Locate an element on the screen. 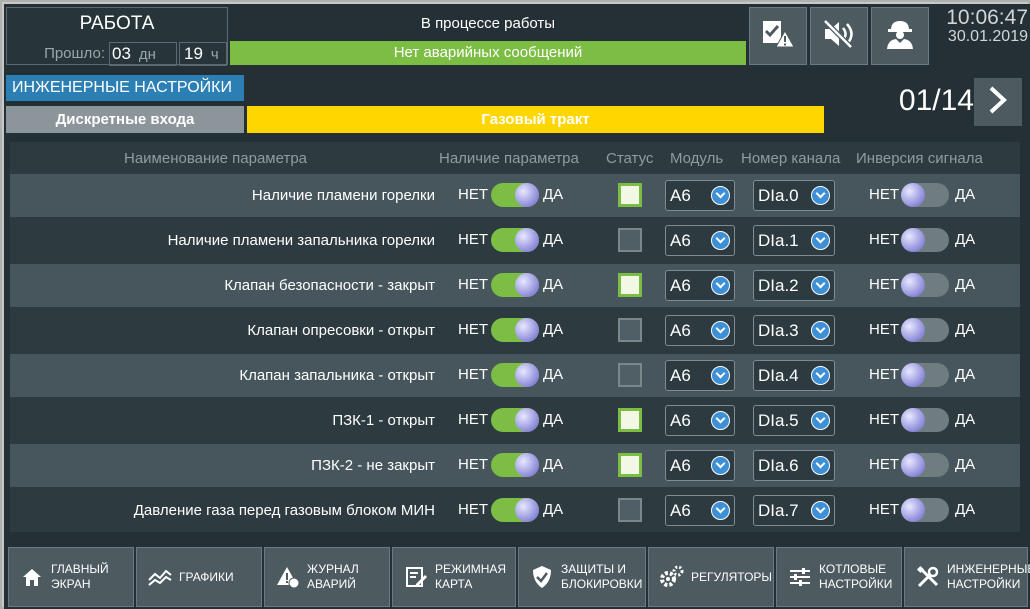 This screenshot has width=1030, height=609. hours-value: 19 is located at coordinates (193, 53).